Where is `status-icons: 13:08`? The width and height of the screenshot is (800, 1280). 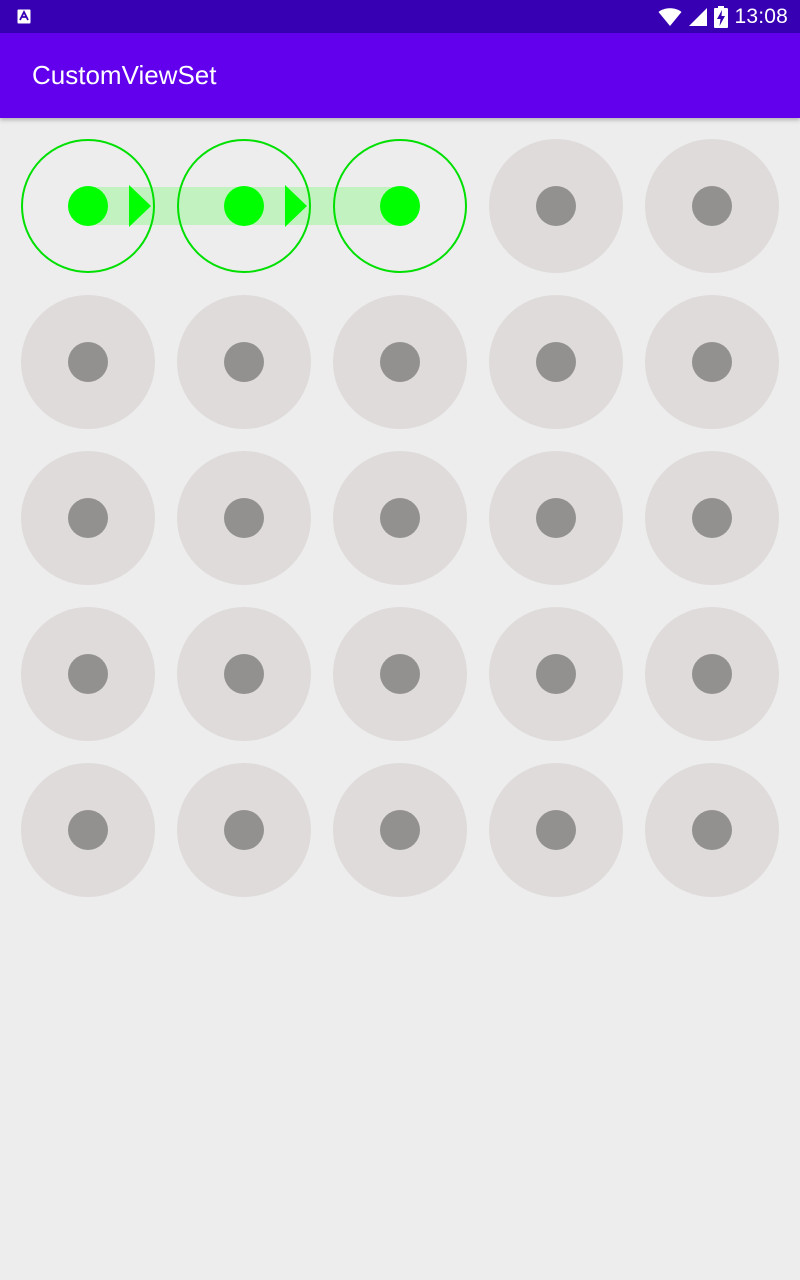 status-icons: 13:08 is located at coordinates (723, 16).